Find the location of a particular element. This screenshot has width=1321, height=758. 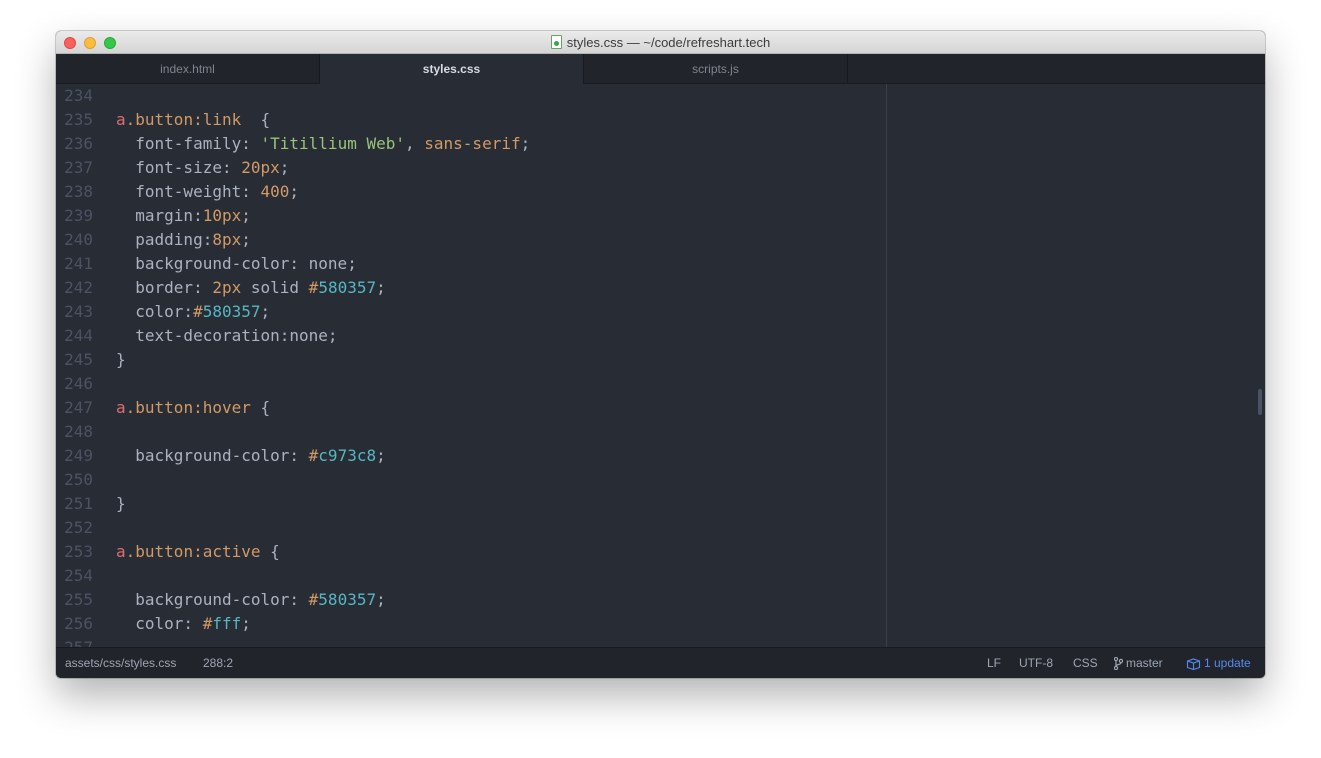

code-text: a.button:link { is located at coordinates (193, 120).